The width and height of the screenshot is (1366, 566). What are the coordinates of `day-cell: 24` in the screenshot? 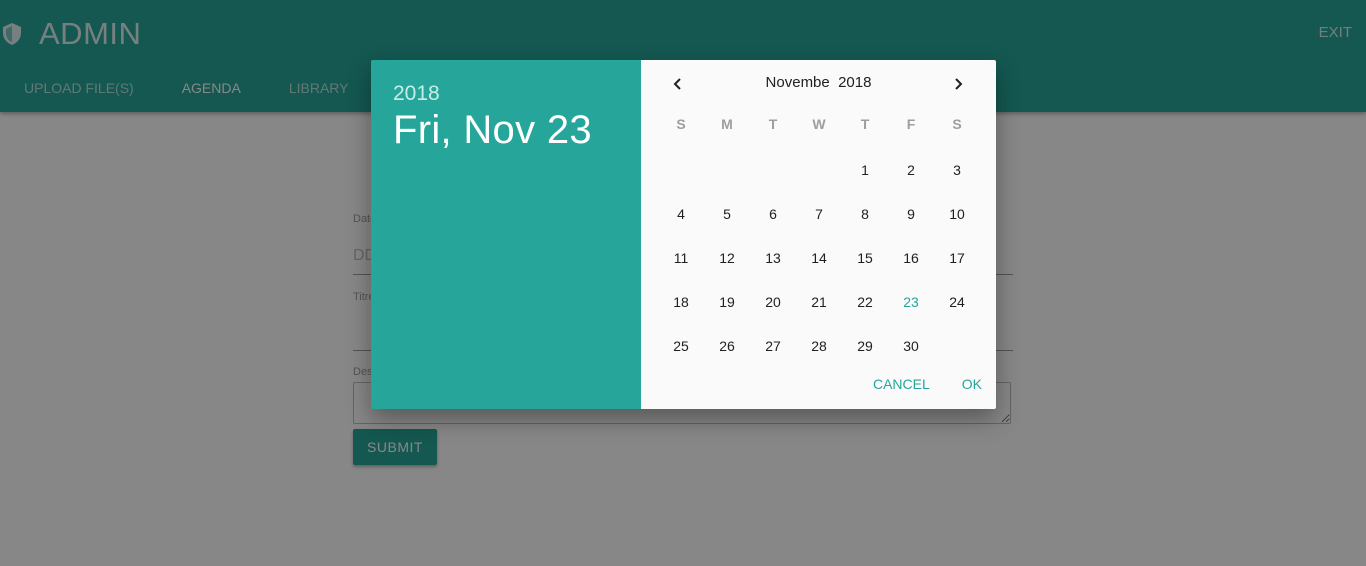 It's located at (957, 302).